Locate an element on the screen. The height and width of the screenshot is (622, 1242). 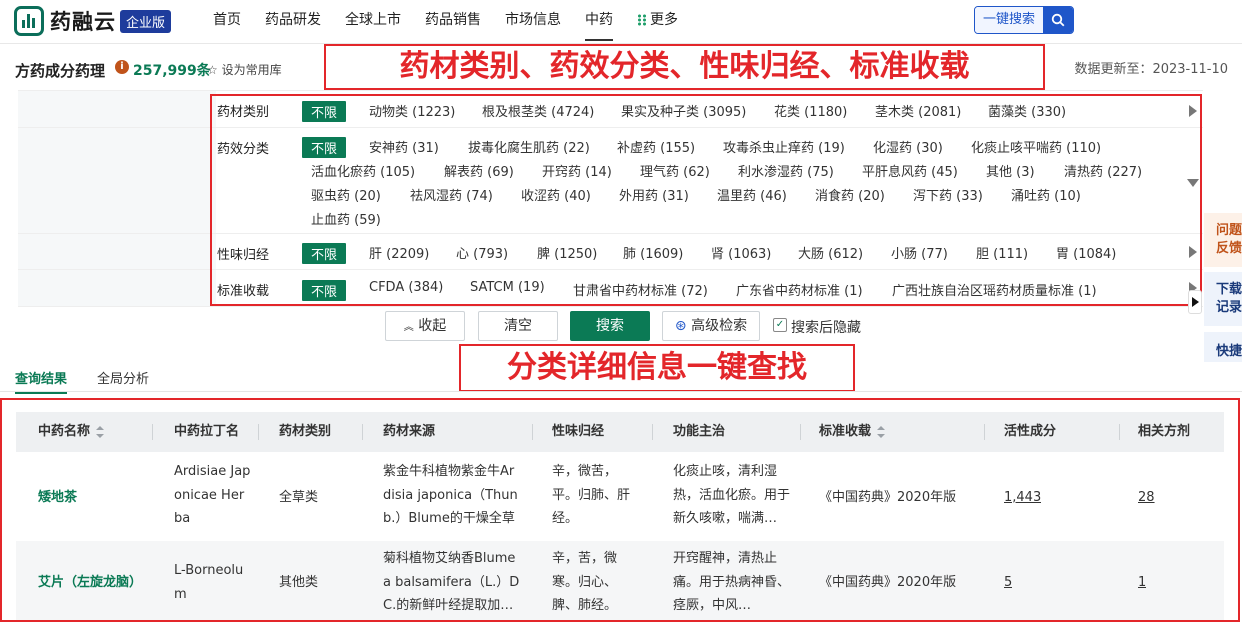
quick-search-button: 一键搜索 is located at coordinates (1024, 20).